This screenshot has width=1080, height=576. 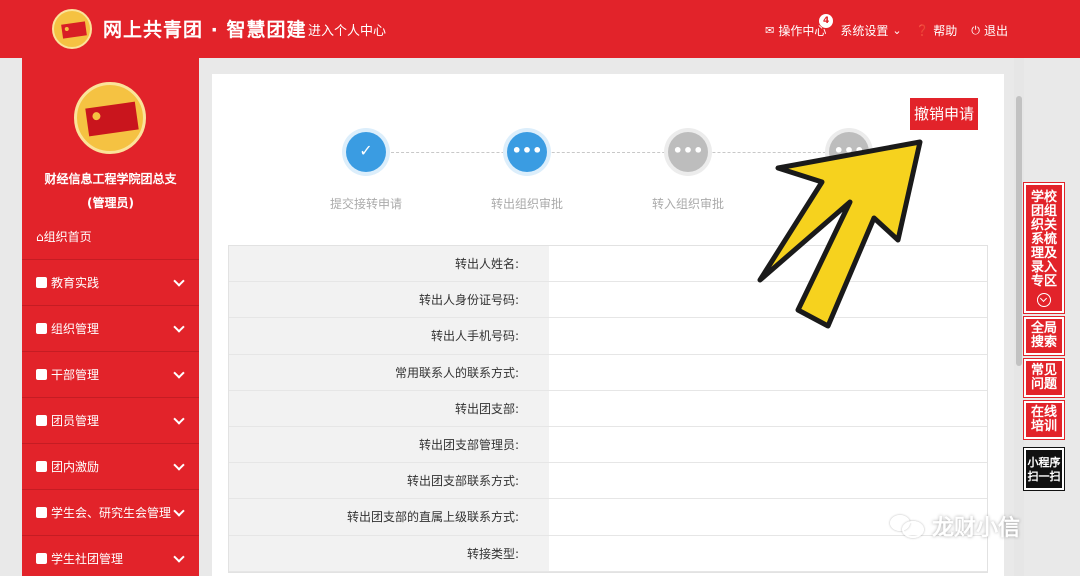 I want to click on global-search-button: 全局搜索, so click(x=1044, y=336).